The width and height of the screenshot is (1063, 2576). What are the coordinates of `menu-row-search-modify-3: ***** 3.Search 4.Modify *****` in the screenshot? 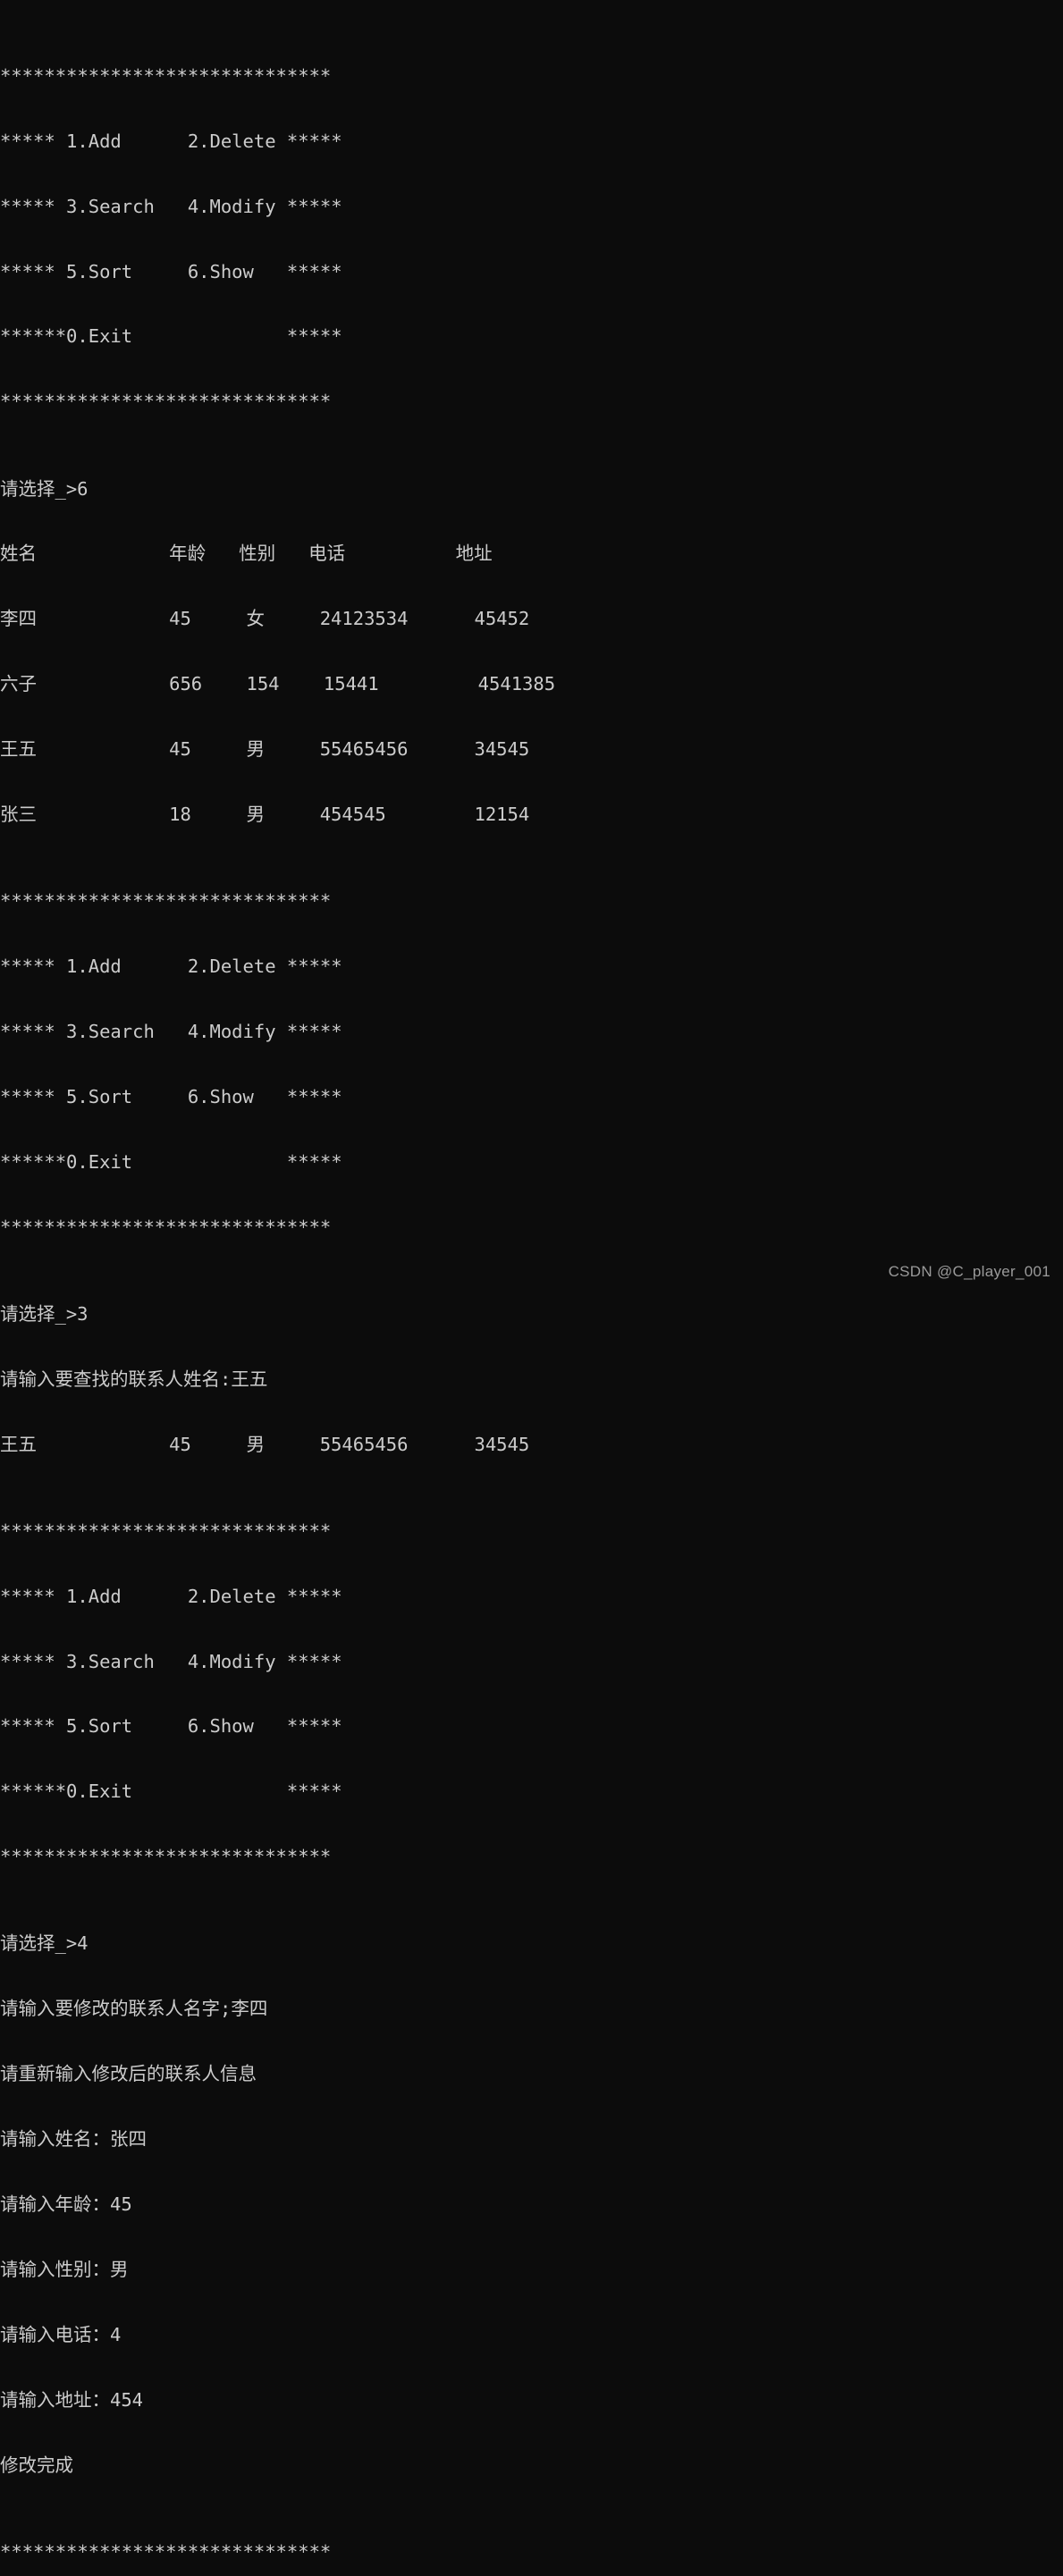 It's located at (531, 1662).